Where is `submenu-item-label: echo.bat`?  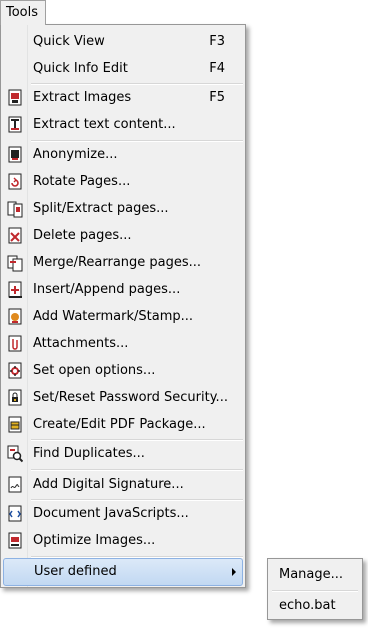 submenu-item-label: echo.bat is located at coordinates (307, 605).